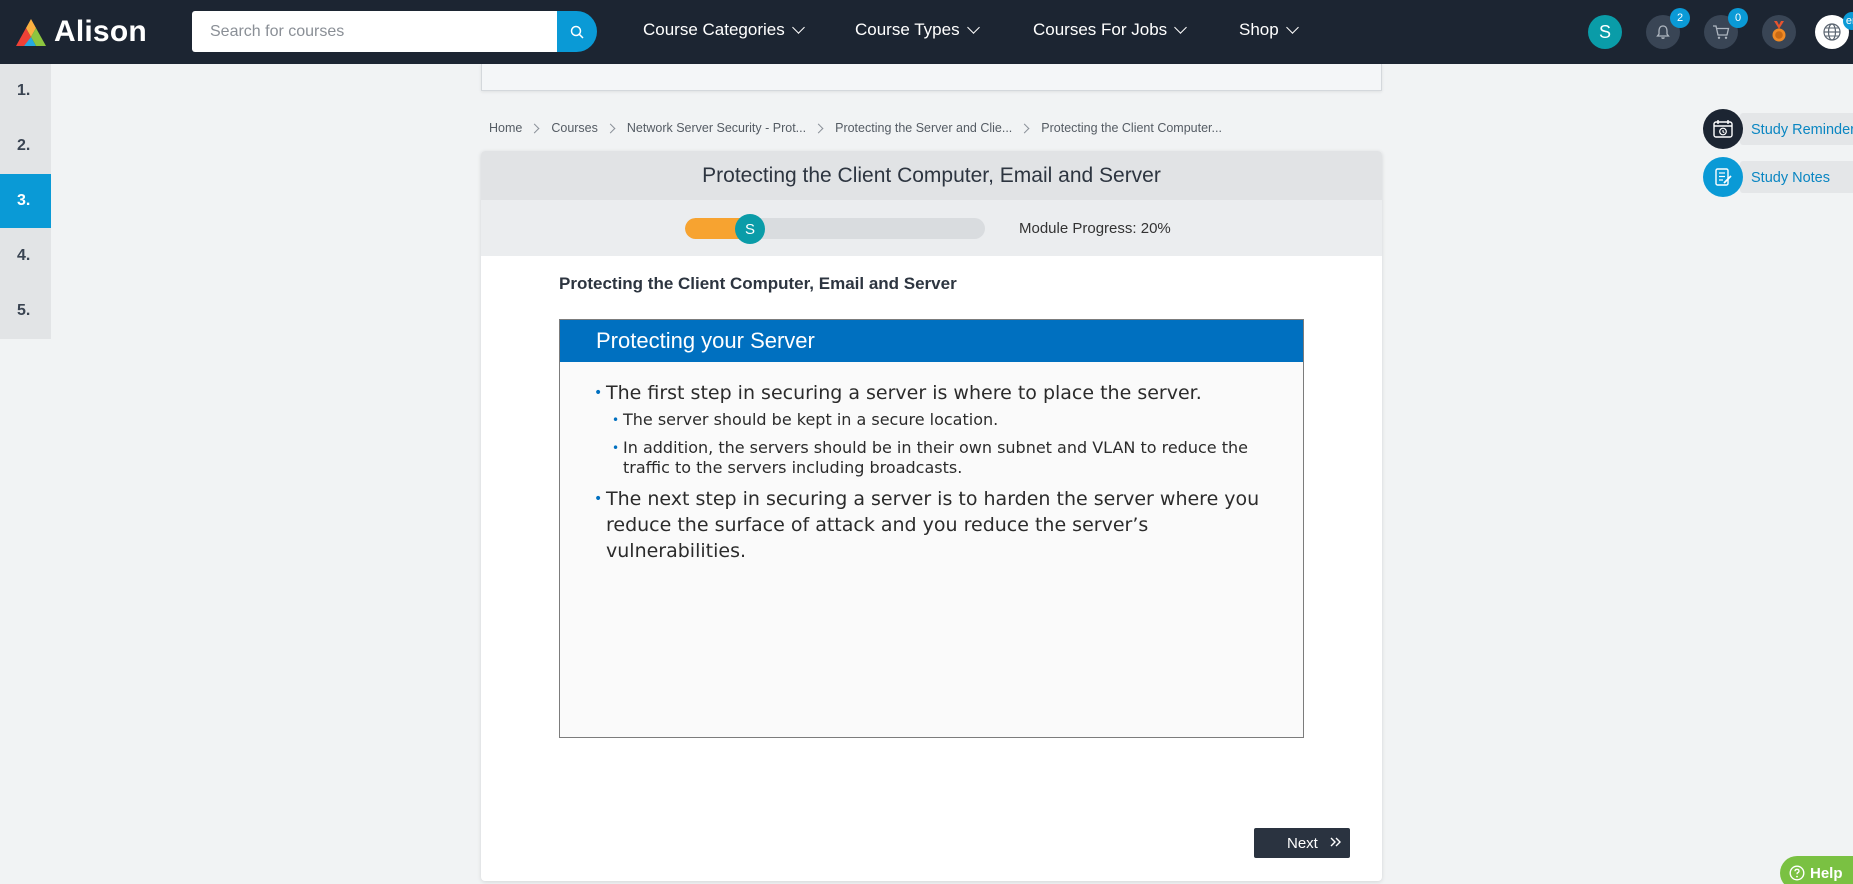 This screenshot has height=884, width=1853. What do you see at coordinates (931, 341) in the screenshot?
I see `slide-heading: Protecting your Server` at bounding box center [931, 341].